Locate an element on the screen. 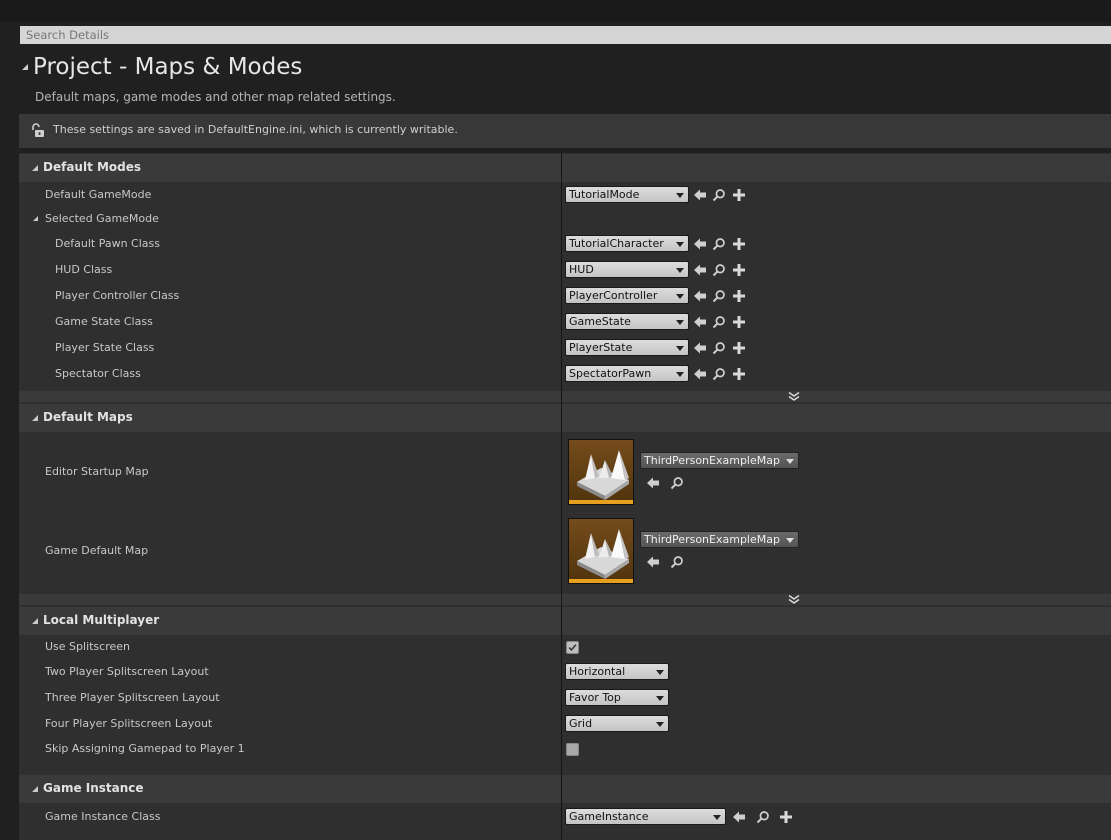 The image size is (1111, 840). combo-value: TutorialCharacter is located at coordinates (616, 243).